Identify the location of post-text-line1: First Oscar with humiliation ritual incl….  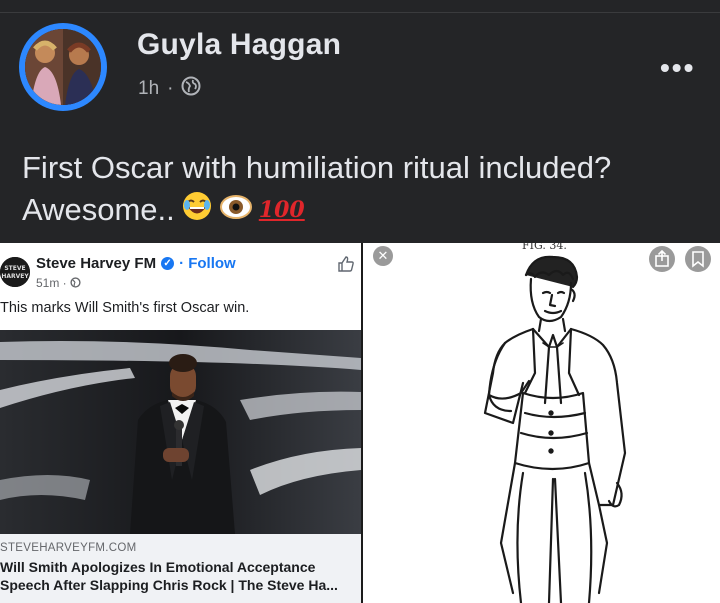
(317, 167).